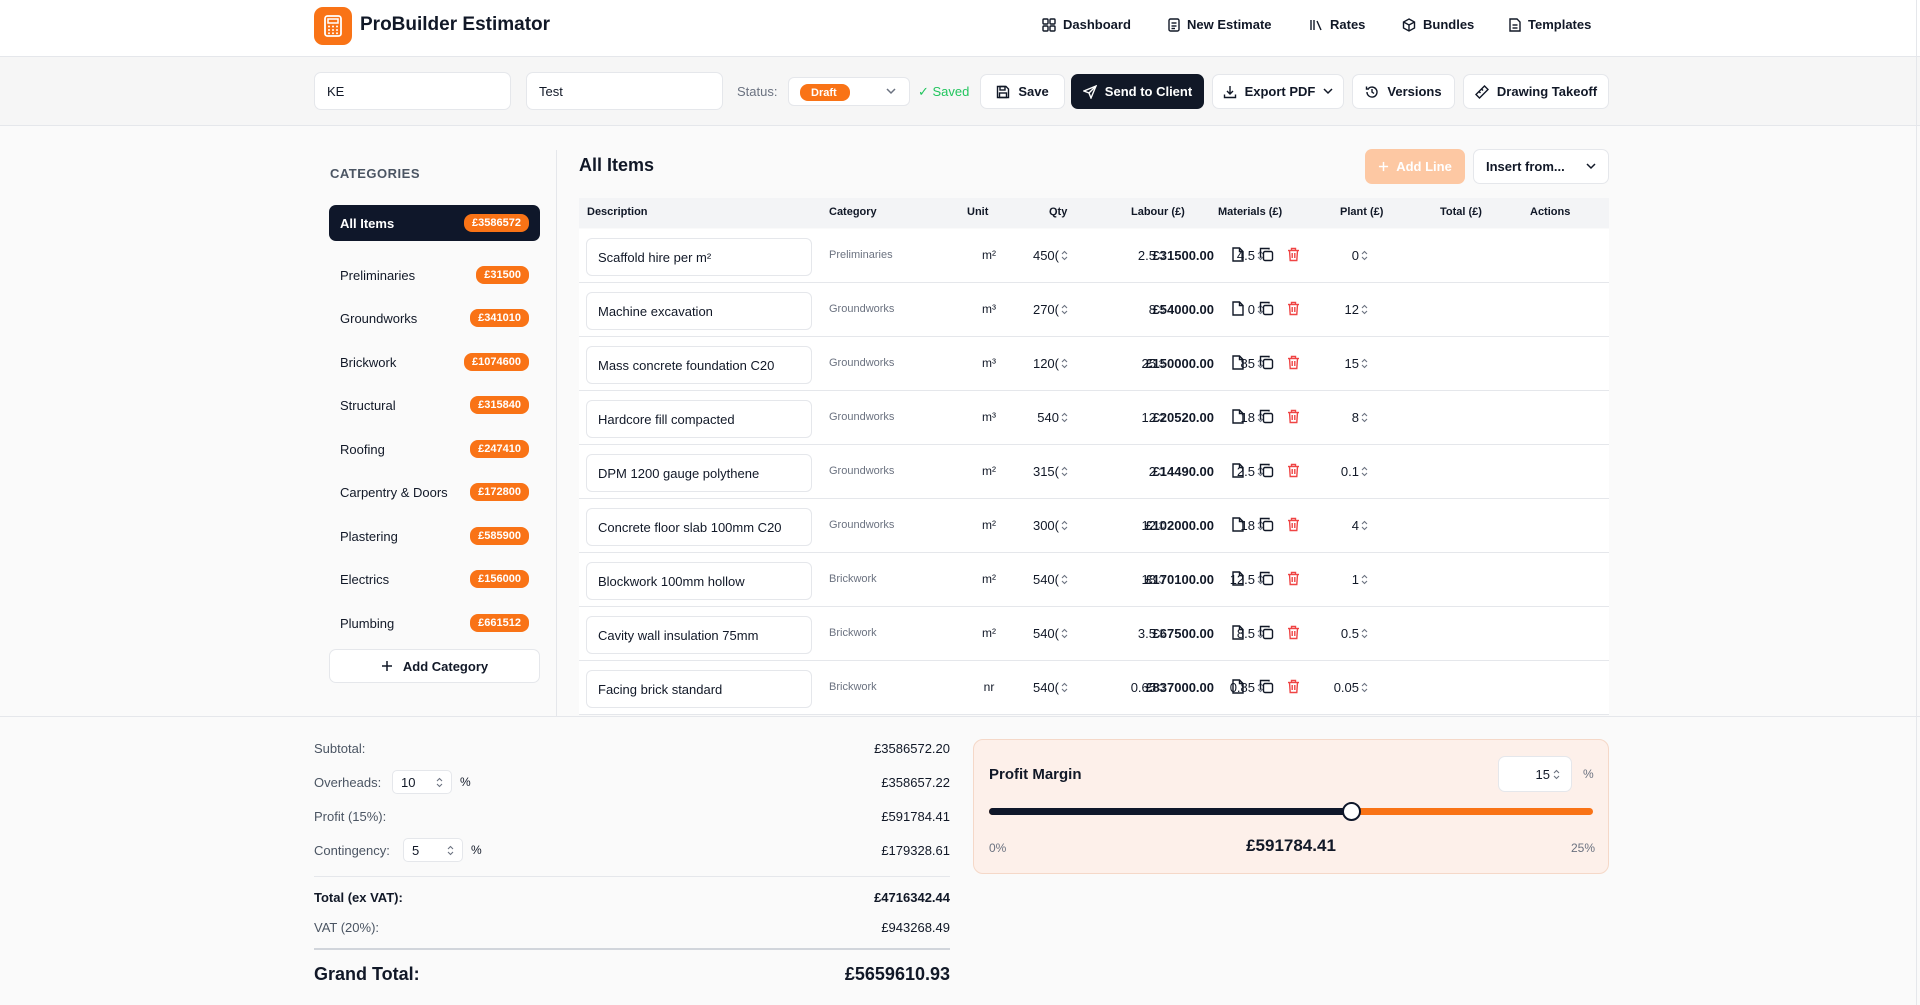  What do you see at coordinates (1137, 91) in the screenshot?
I see `send-to-client-button: Send to Client` at bounding box center [1137, 91].